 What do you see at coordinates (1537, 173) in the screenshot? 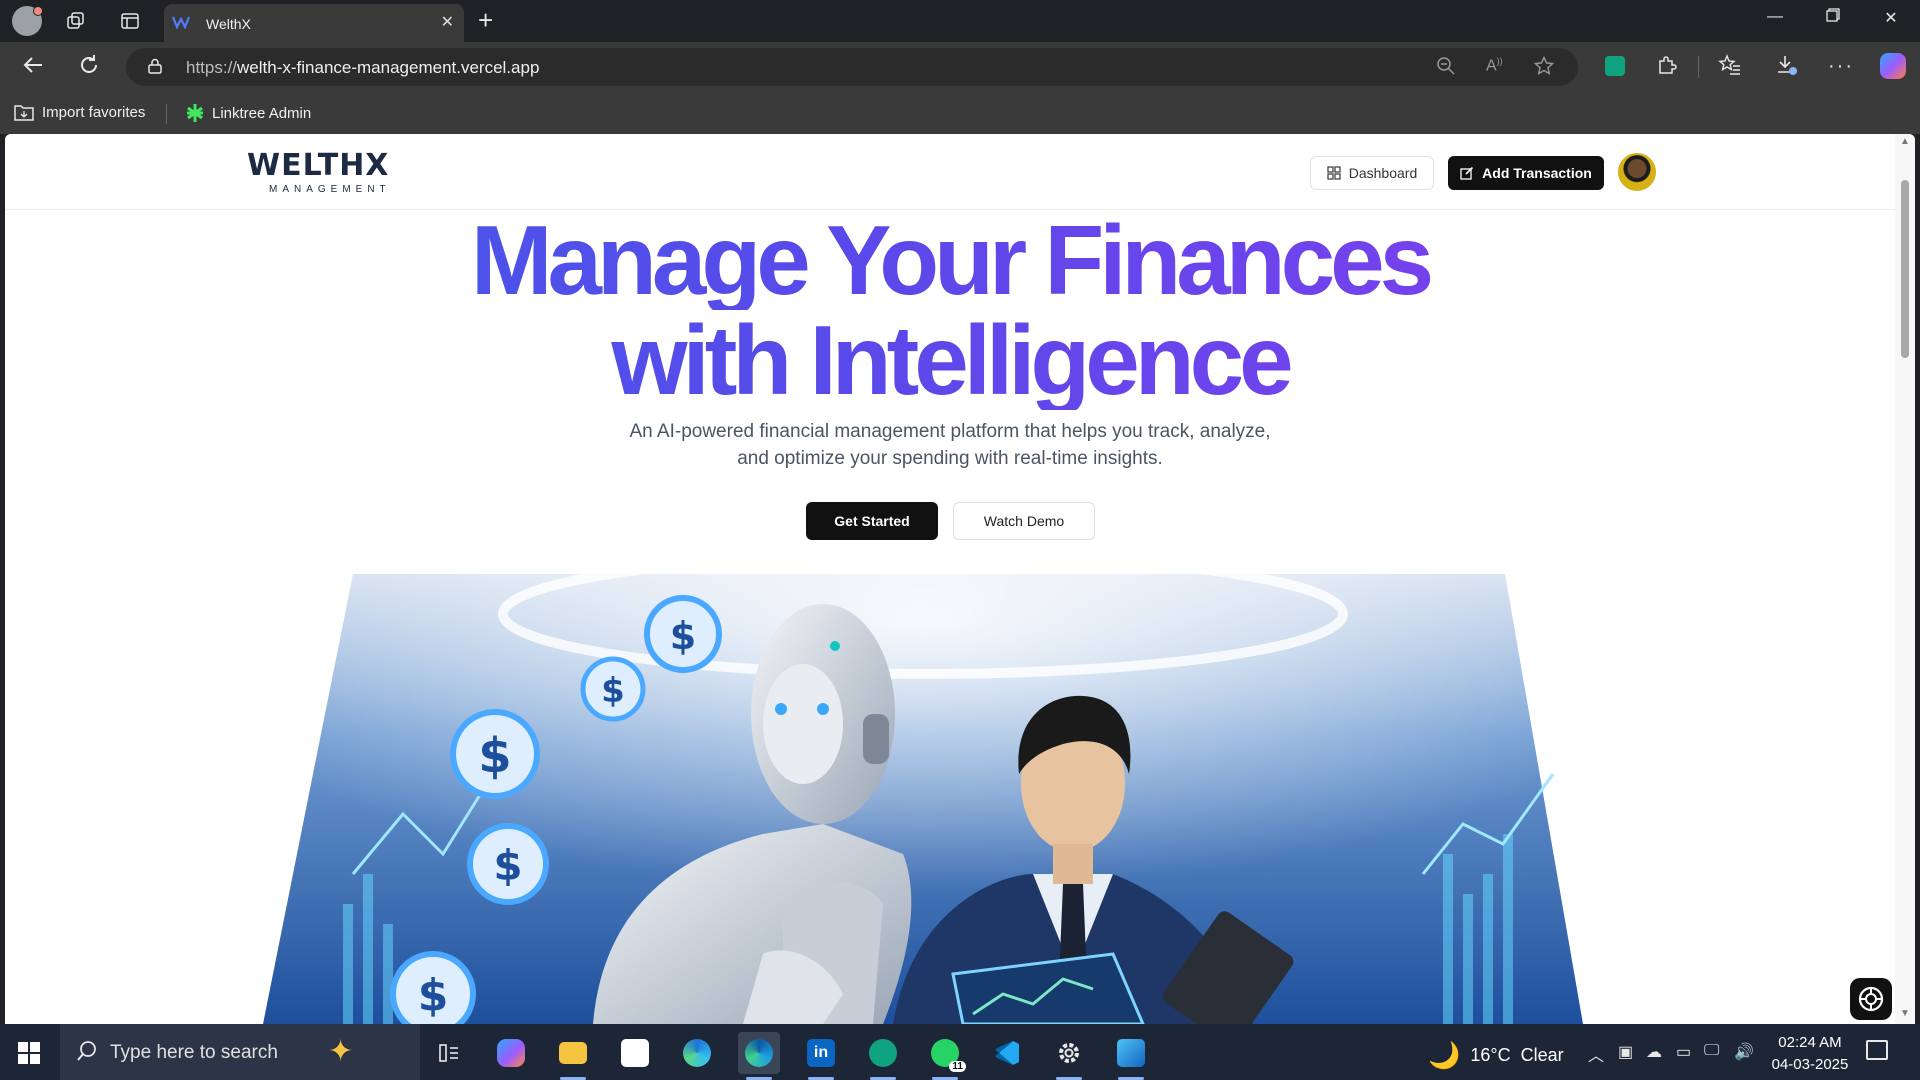
I see `add-transaction-label: Add Transaction` at bounding box center [1537, 173].